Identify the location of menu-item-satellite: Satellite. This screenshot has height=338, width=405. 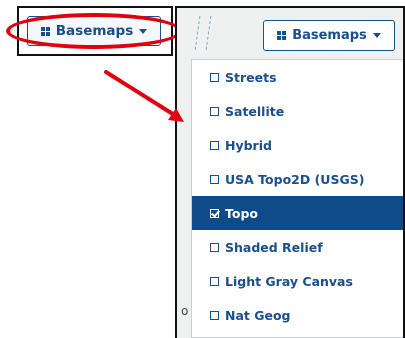
(297, 111).